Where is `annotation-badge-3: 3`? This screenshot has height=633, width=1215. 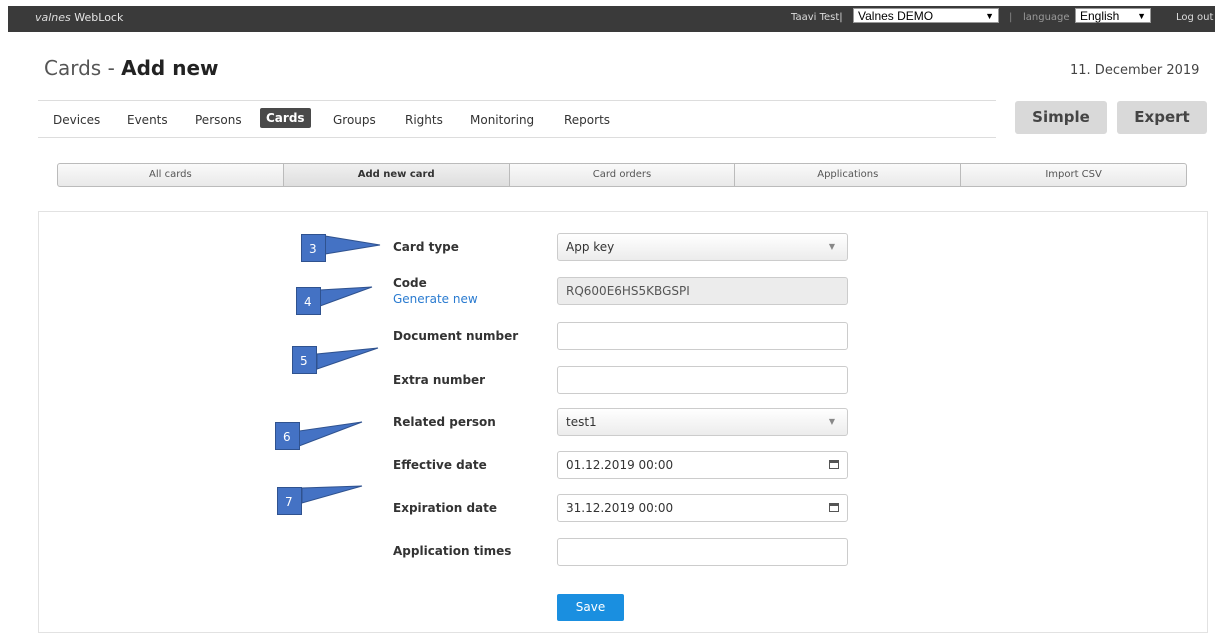 annotation-badge-3: 3 is located at coordinates (313, 248).